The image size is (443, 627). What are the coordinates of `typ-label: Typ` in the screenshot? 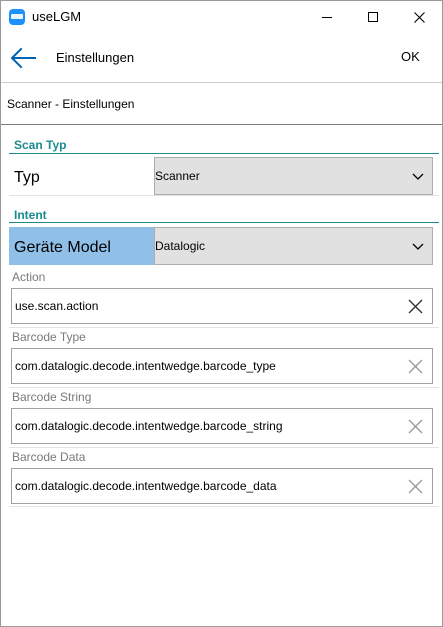 It's located at (27, 177).